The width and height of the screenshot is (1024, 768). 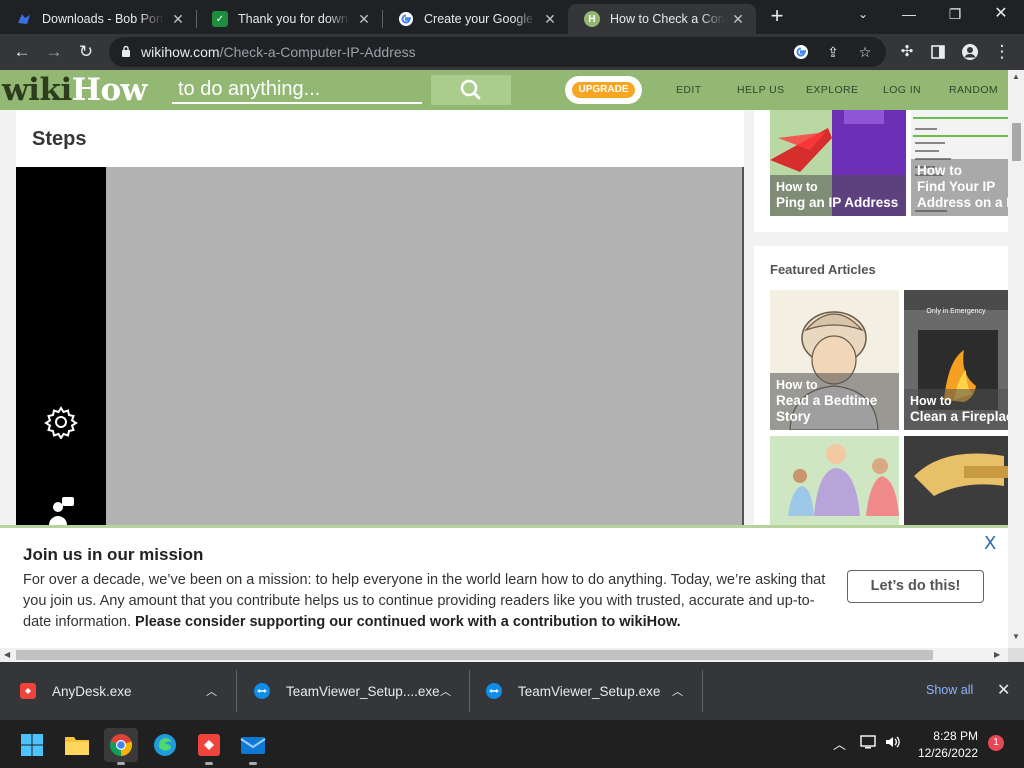 I want to click on download-item-teamviewer-2: TeamViewer_Setup.exe ︿, so click(x=594, y=691).